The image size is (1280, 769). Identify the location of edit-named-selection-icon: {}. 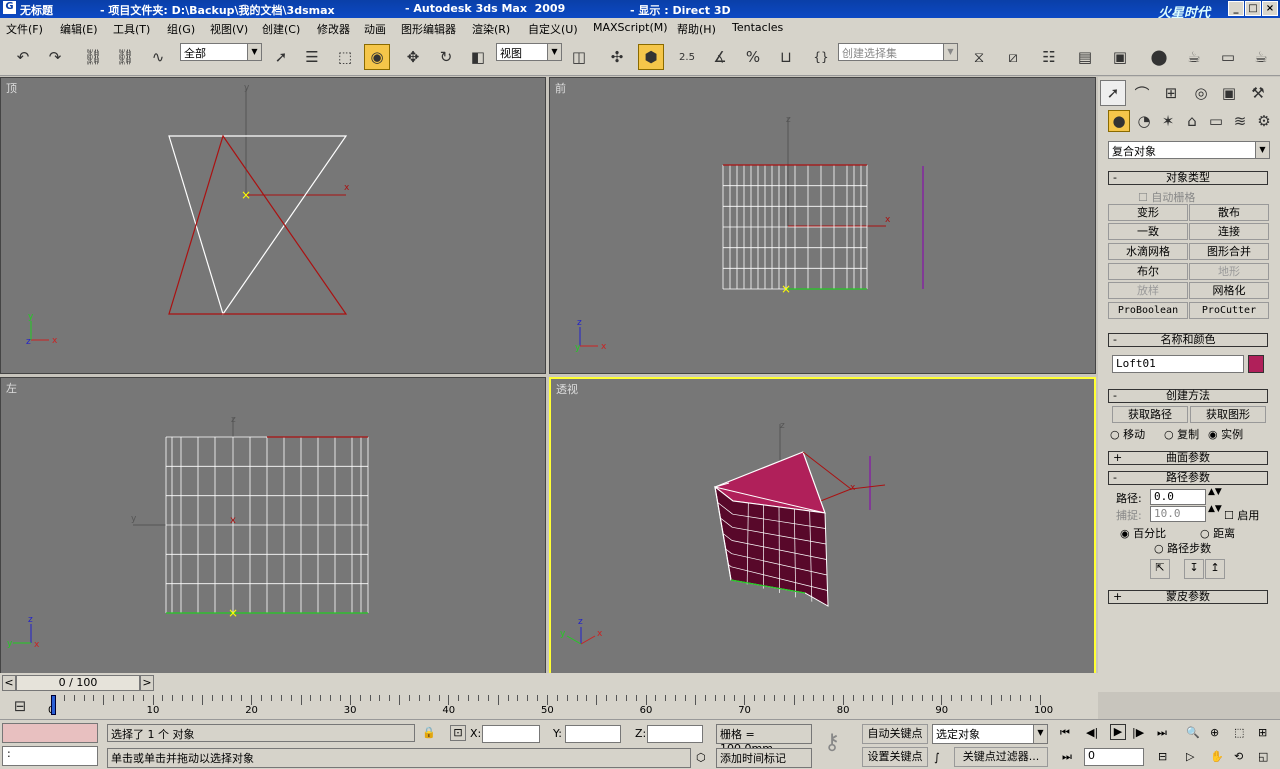
(821, 57).